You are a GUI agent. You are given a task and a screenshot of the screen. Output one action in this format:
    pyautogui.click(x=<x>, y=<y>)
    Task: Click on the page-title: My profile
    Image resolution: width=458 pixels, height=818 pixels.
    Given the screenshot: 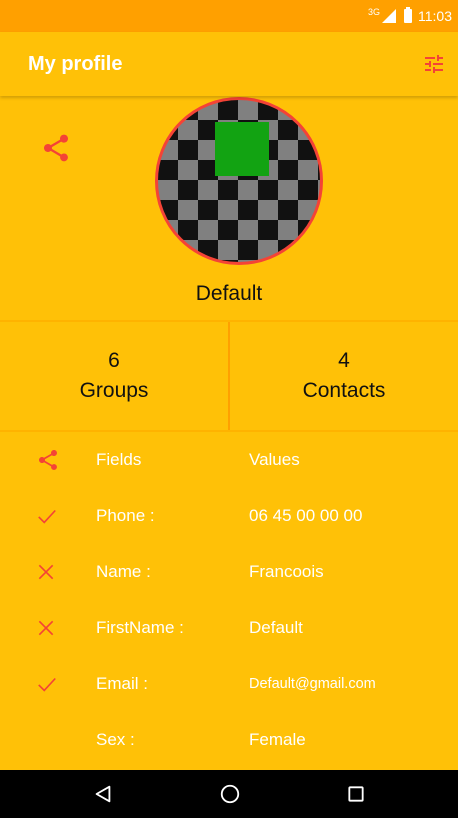 What is the action you would take?
    pyautogui.click(x=75, y=63)
    